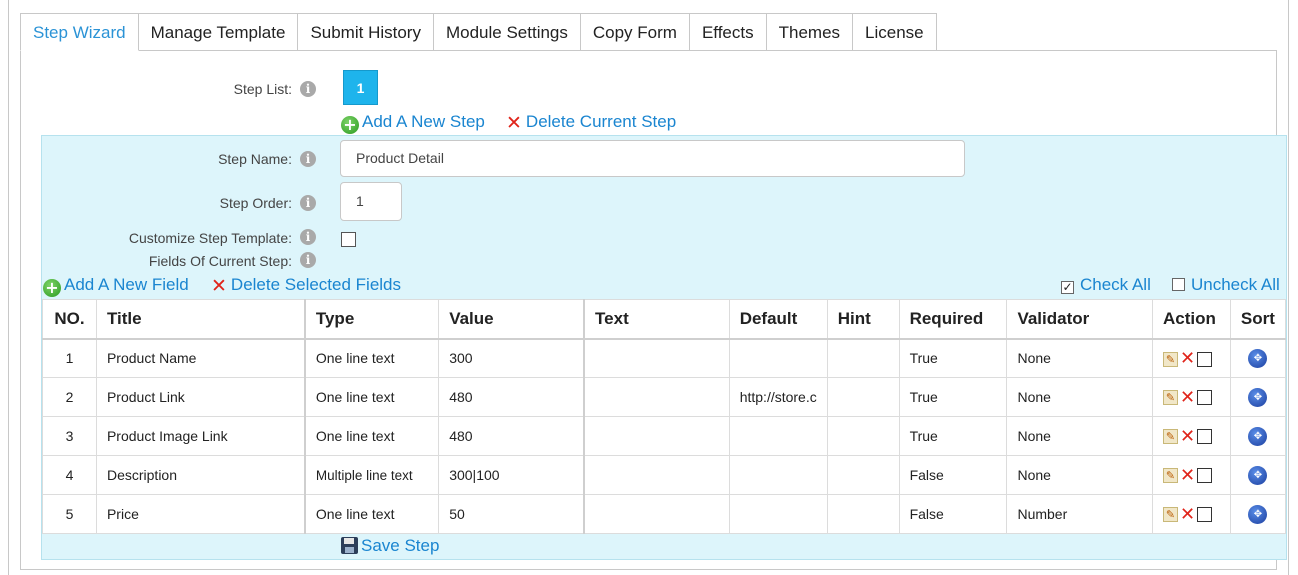 The image size is (1298, 575). Describe the element at coordinates (1226, 285) in the screenshot. I see `uncheck-all-control: Uncheck All` at that location.